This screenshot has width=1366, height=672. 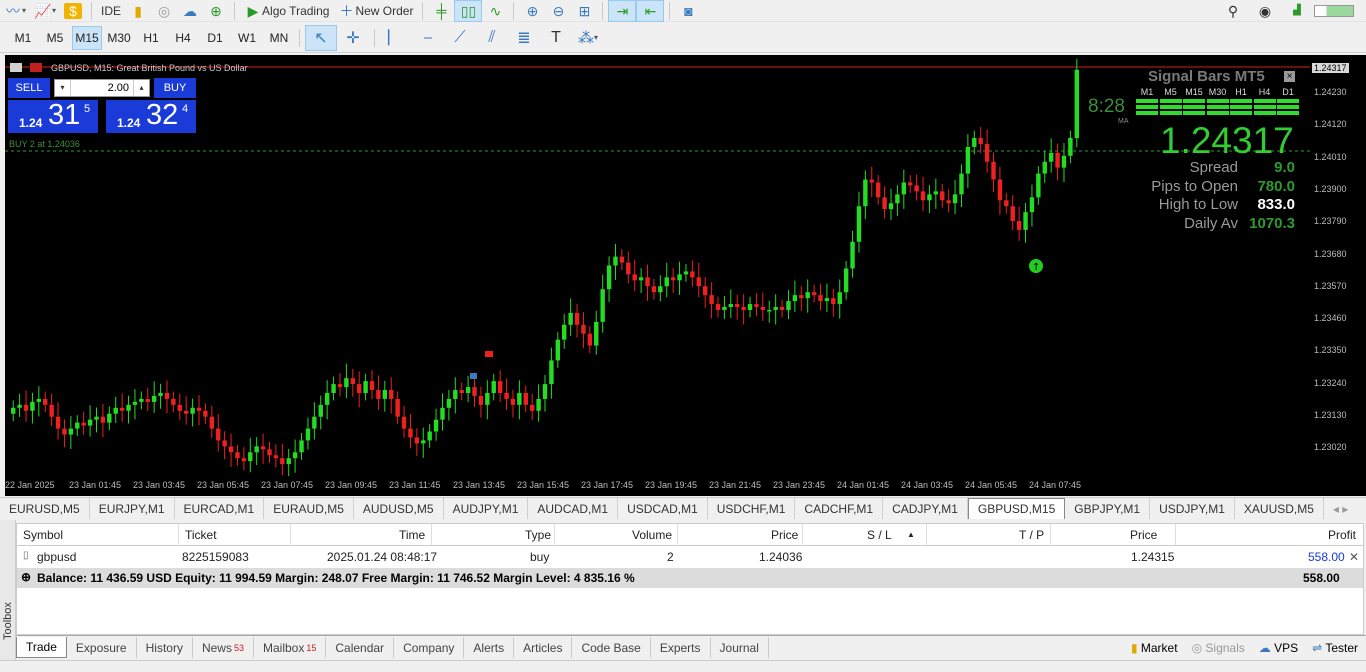 What do you see at coordinates (784, 535) in the screenshot?
I see `col-price: Price` at bounding box center [784, 535].